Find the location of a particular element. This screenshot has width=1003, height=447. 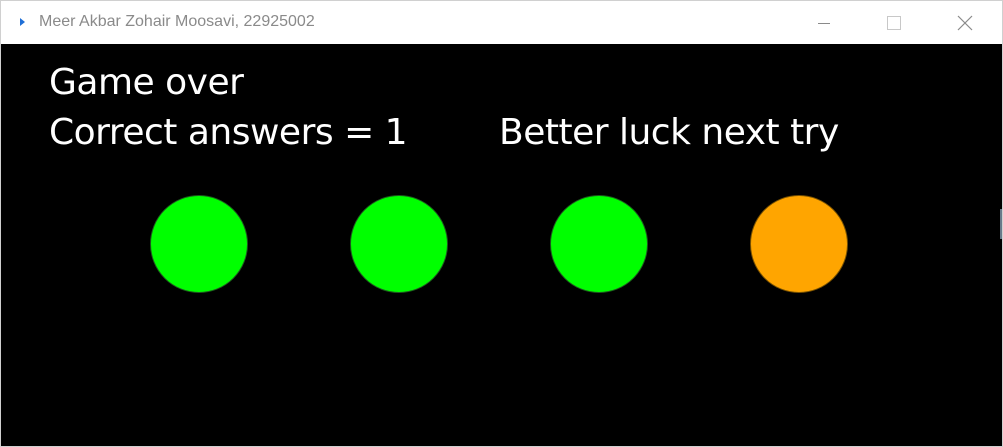

title-bar: Meer Akbar Zohair Moosavi, 22925002 is located at coordinates (501, 22).